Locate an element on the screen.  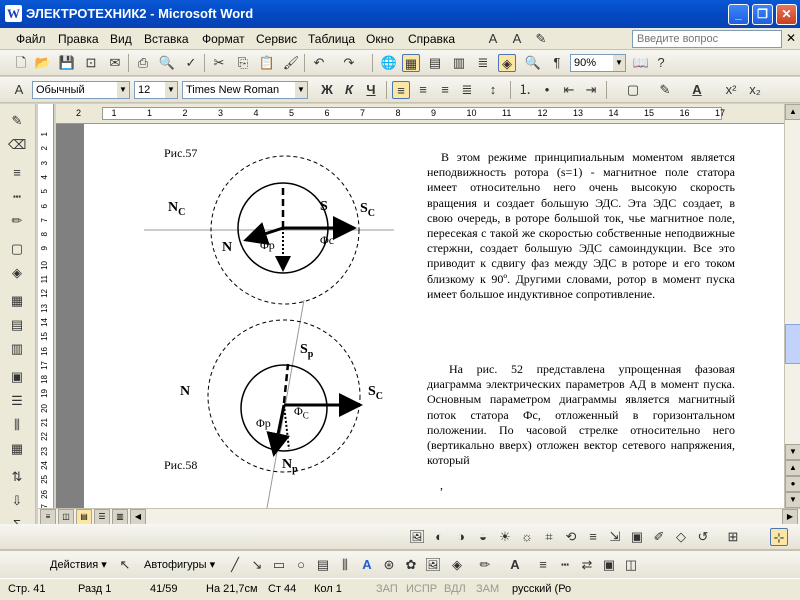
dash-style-icon: ┅ is located at coordinates (17, 197).